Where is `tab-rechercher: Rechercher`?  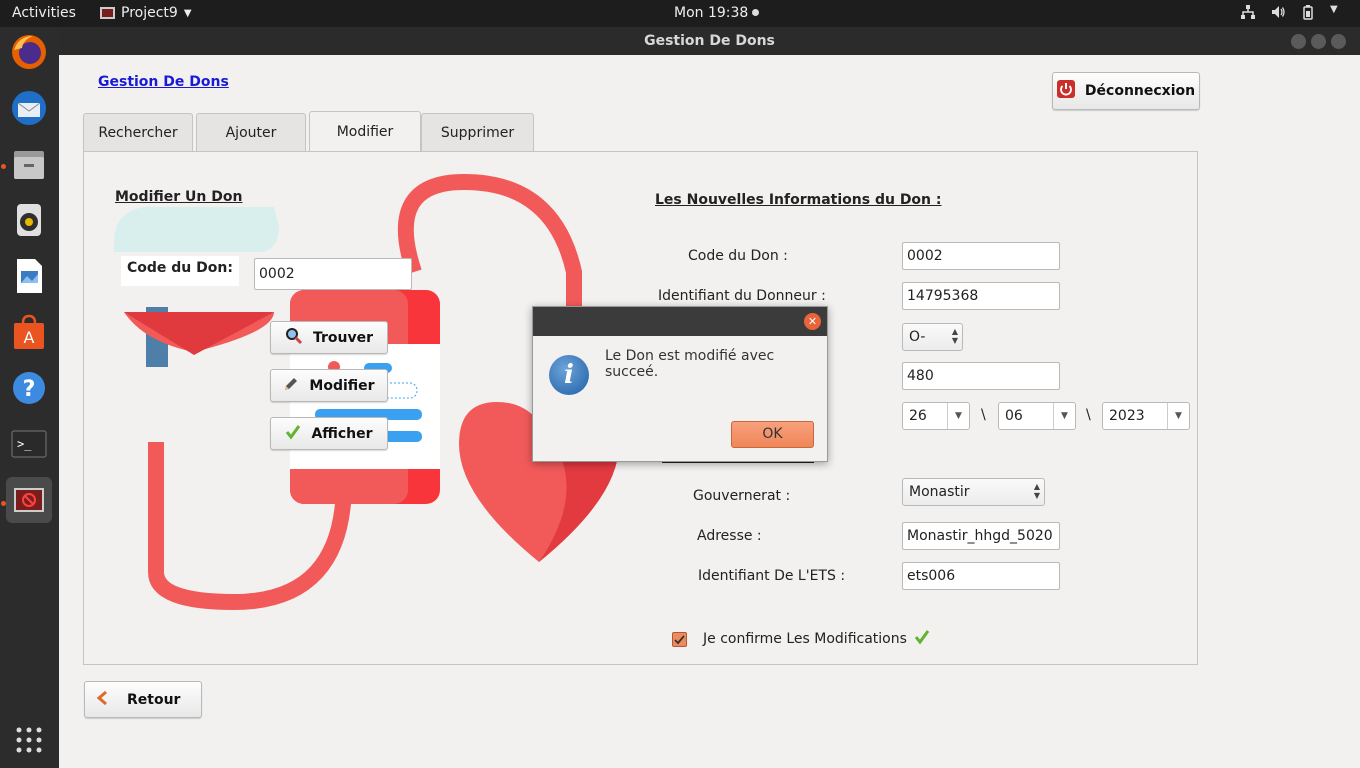
tab-rechercher: Rechercher is located at coordinates (138, 132).